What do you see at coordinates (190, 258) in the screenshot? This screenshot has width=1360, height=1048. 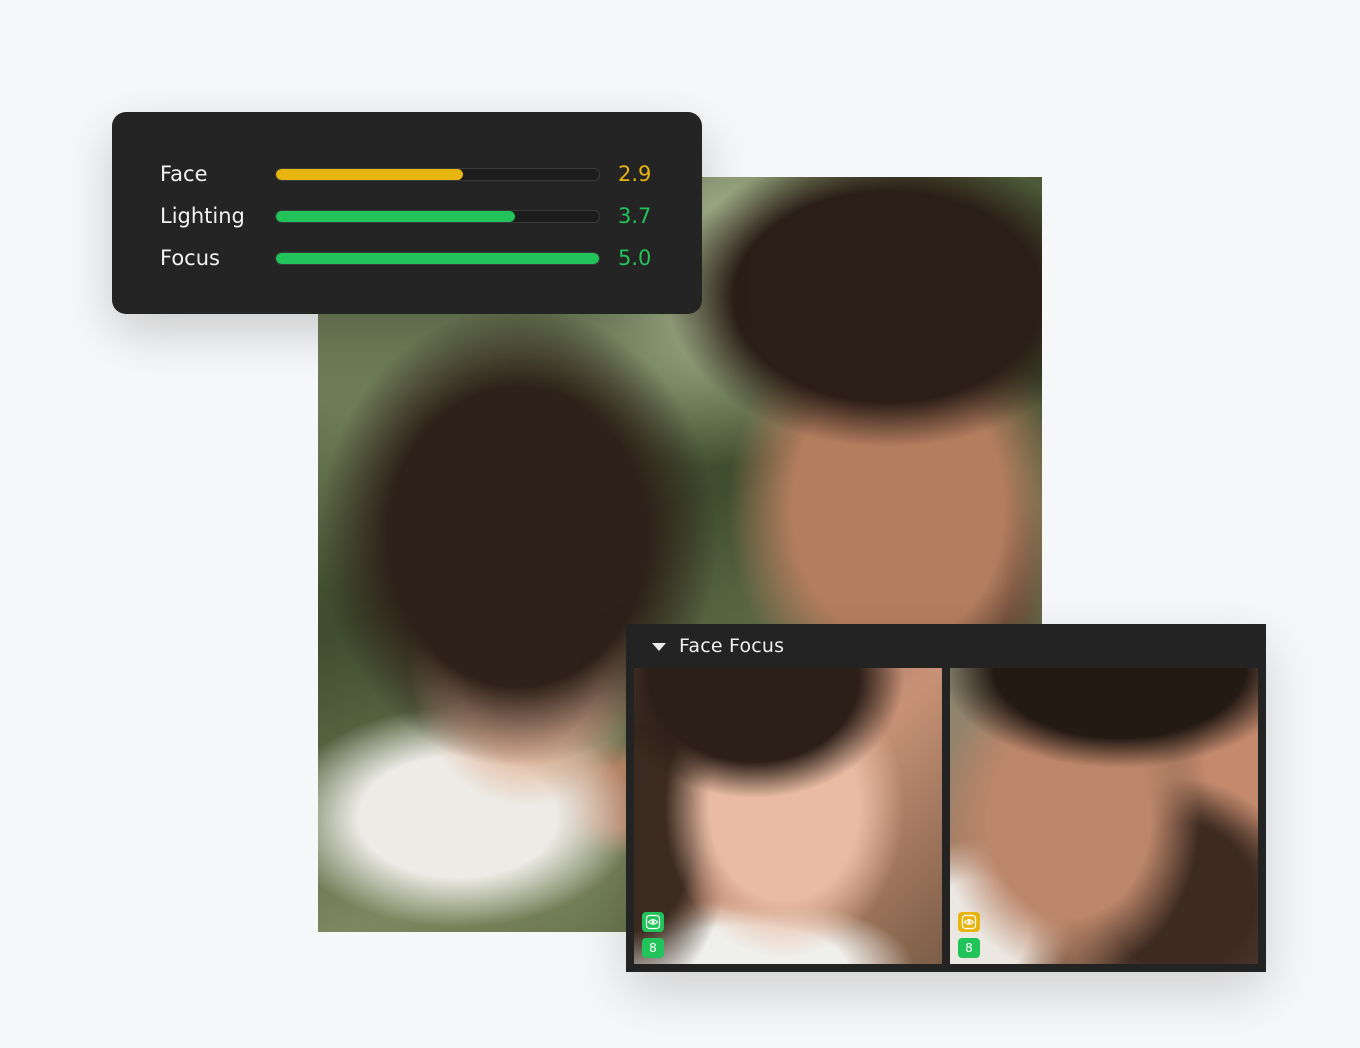 I see `score-label: Focus` at bounding box center [190, 258].